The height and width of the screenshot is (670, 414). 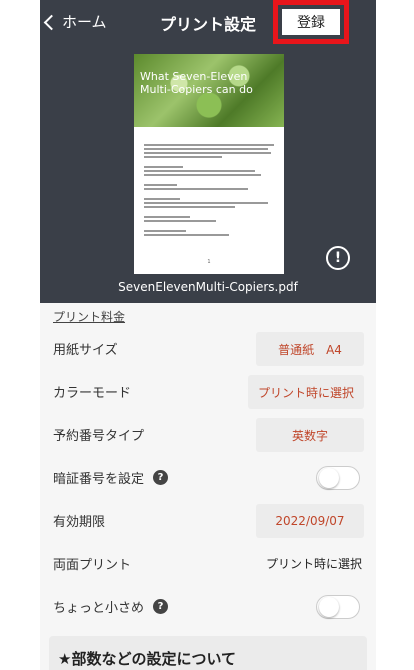 What do you see at coordinates (209, 262) in the screenshot?
I see `page-number: 1` at bounding box center [209, 262].